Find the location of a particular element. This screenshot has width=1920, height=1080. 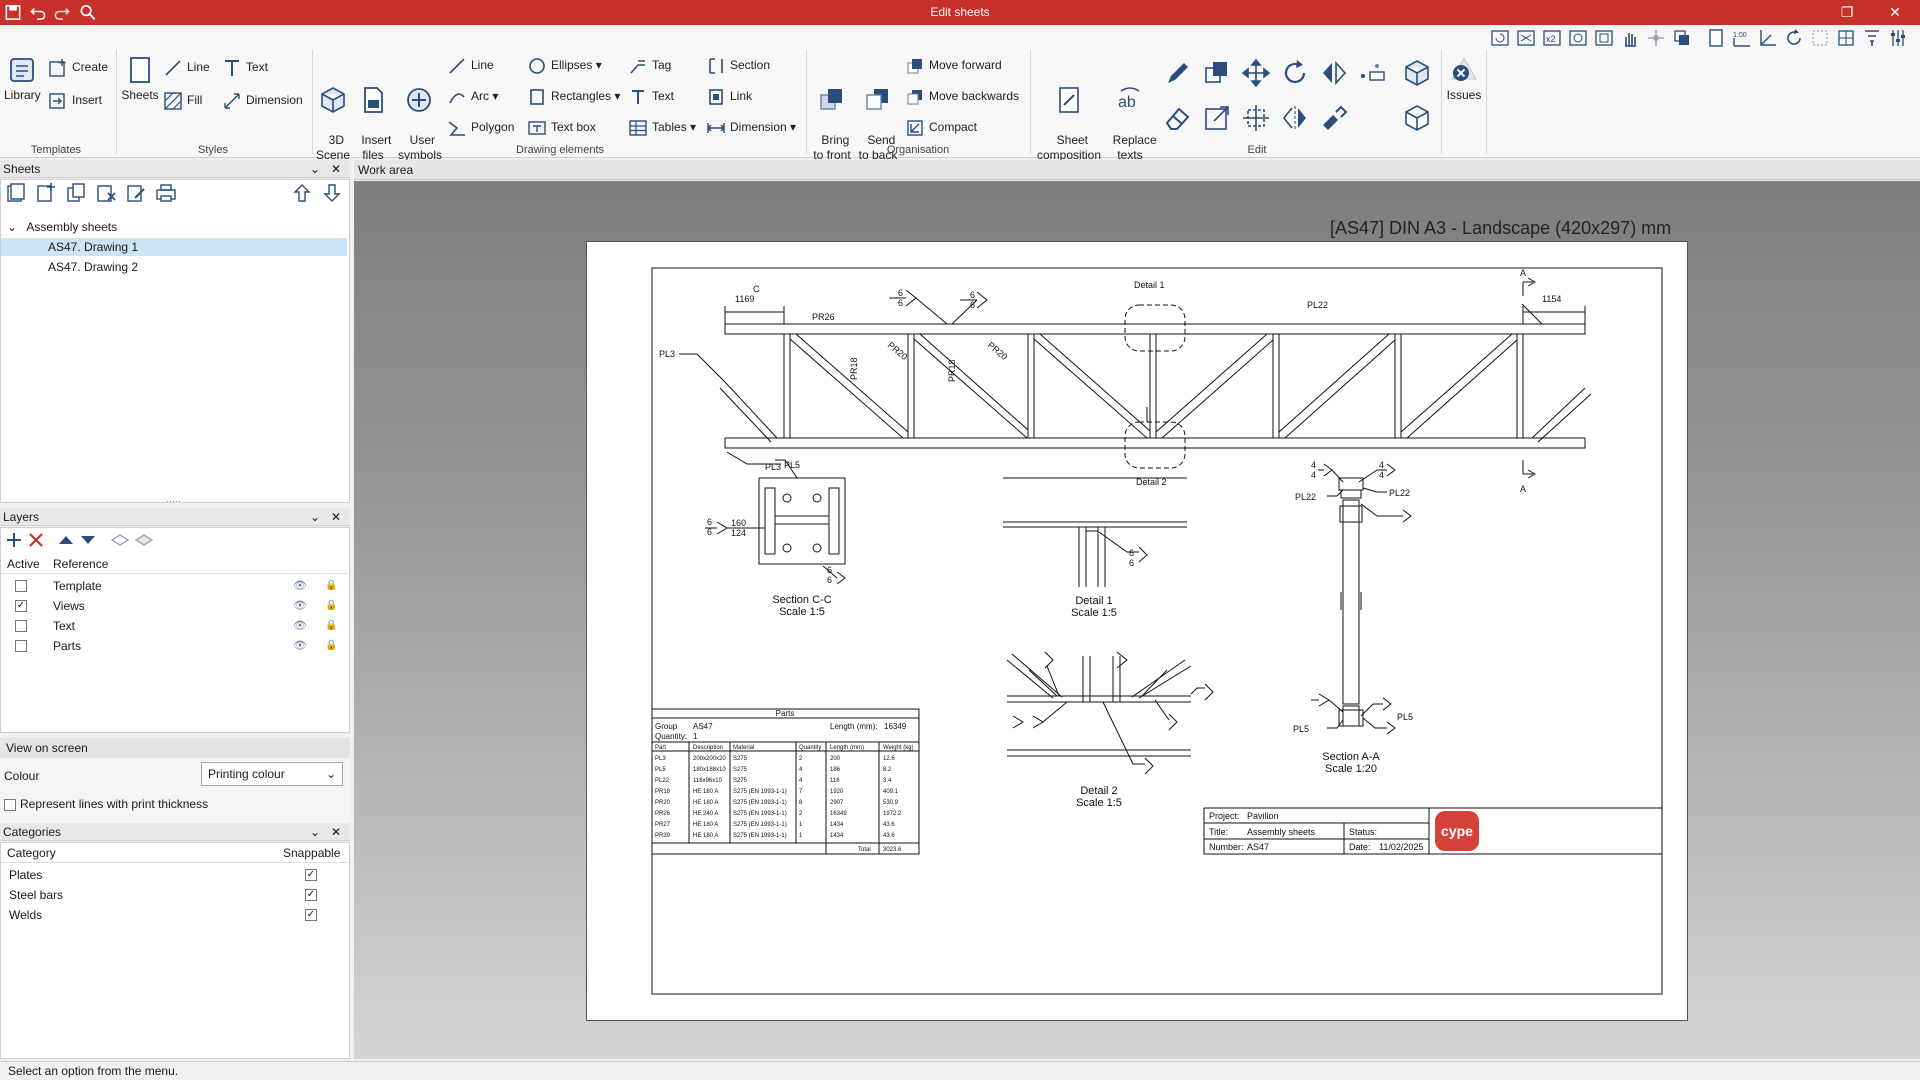

polygon-button: Polygon is located at coordinates (480, 127).